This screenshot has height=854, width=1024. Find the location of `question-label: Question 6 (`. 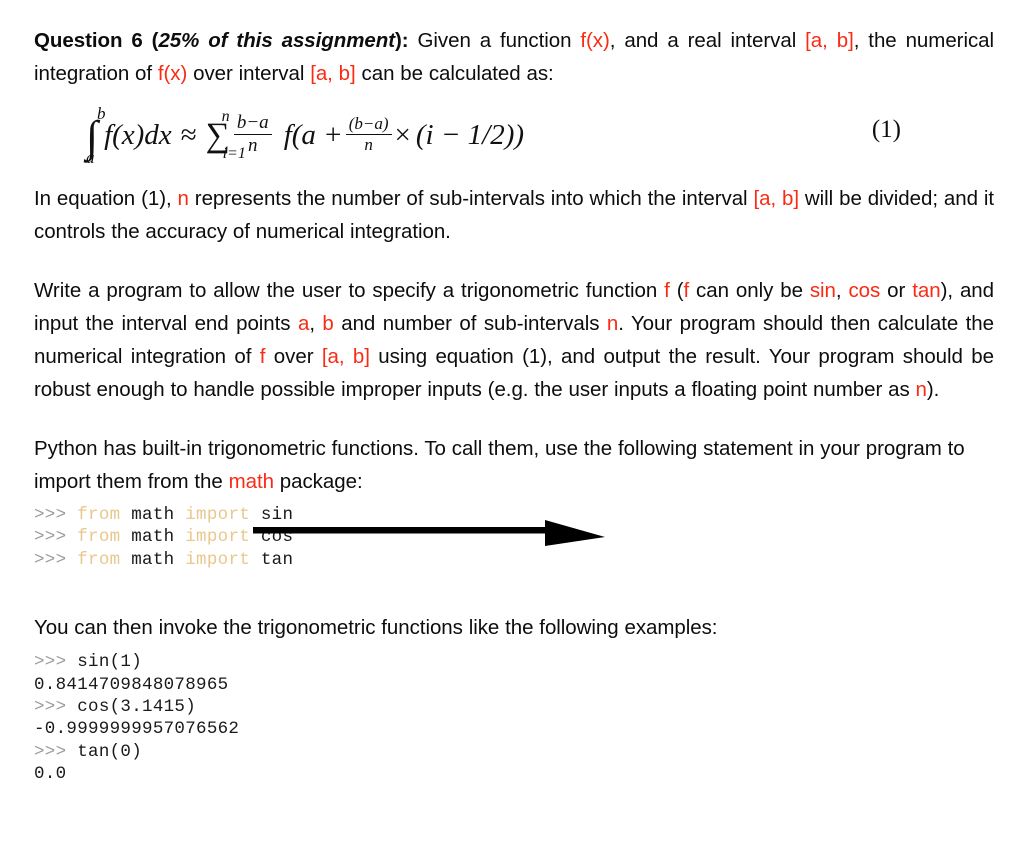

question-label: Question 6 ( is located at coordinates (96, 40).